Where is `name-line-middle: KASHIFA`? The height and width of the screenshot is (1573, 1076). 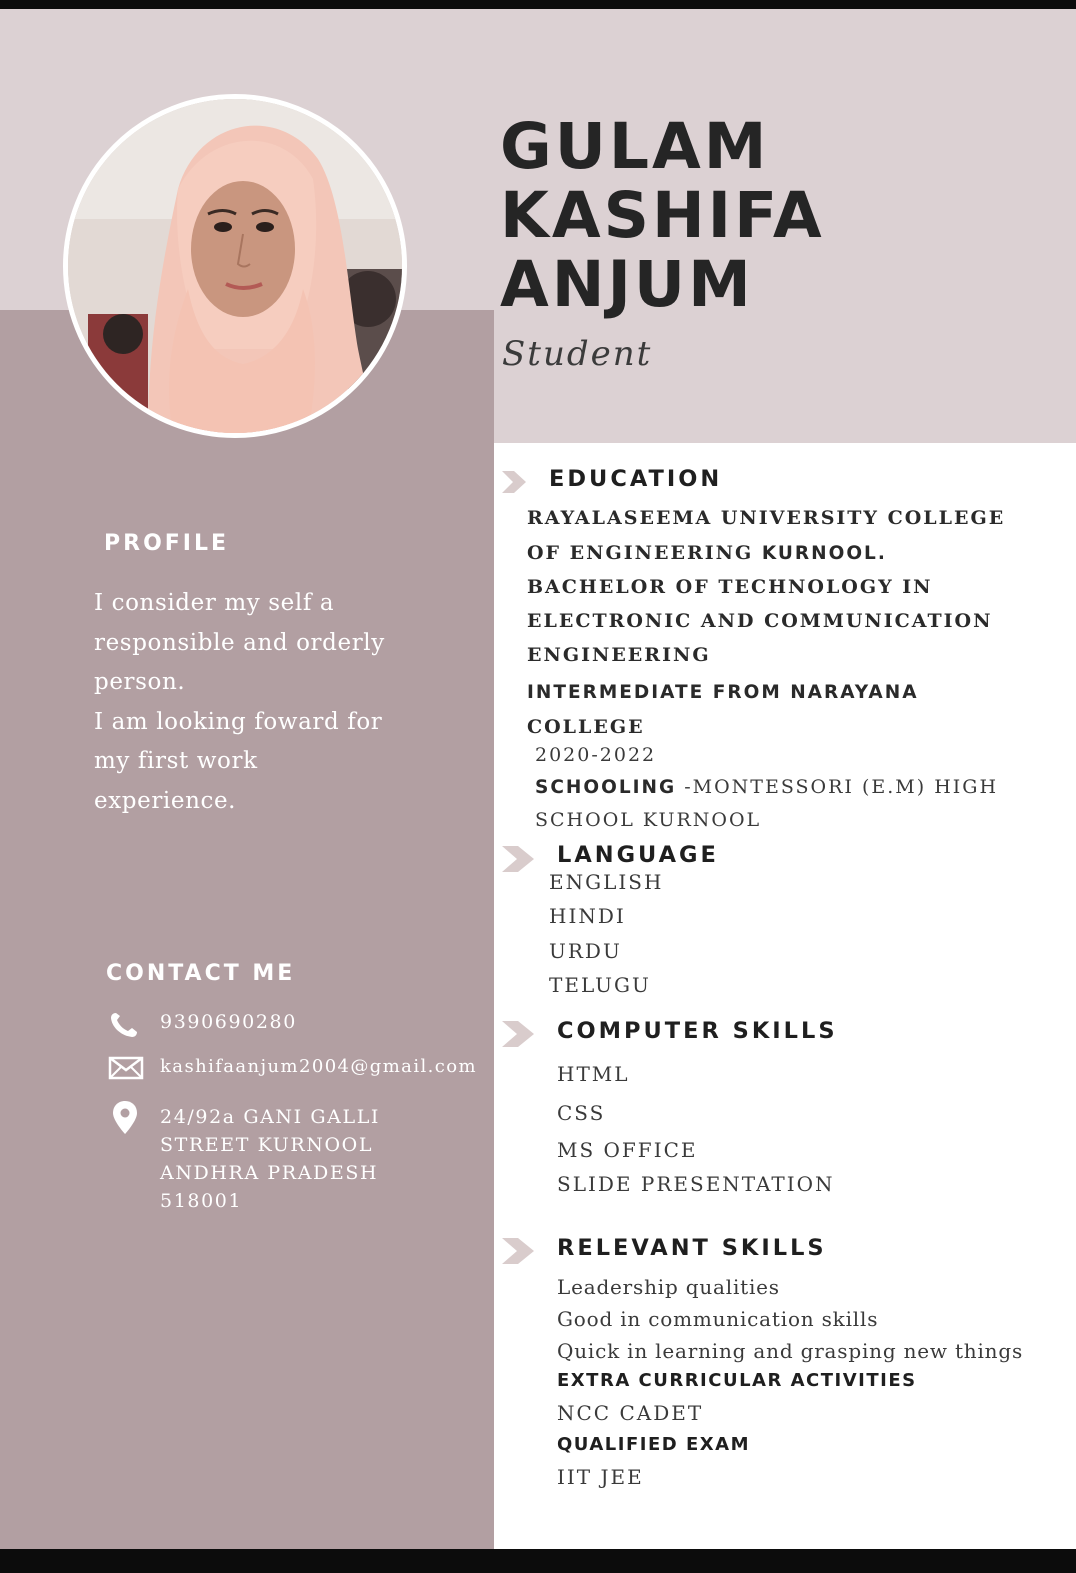
name-line-middle: KASHIFA is located at coordinates (662, 215).